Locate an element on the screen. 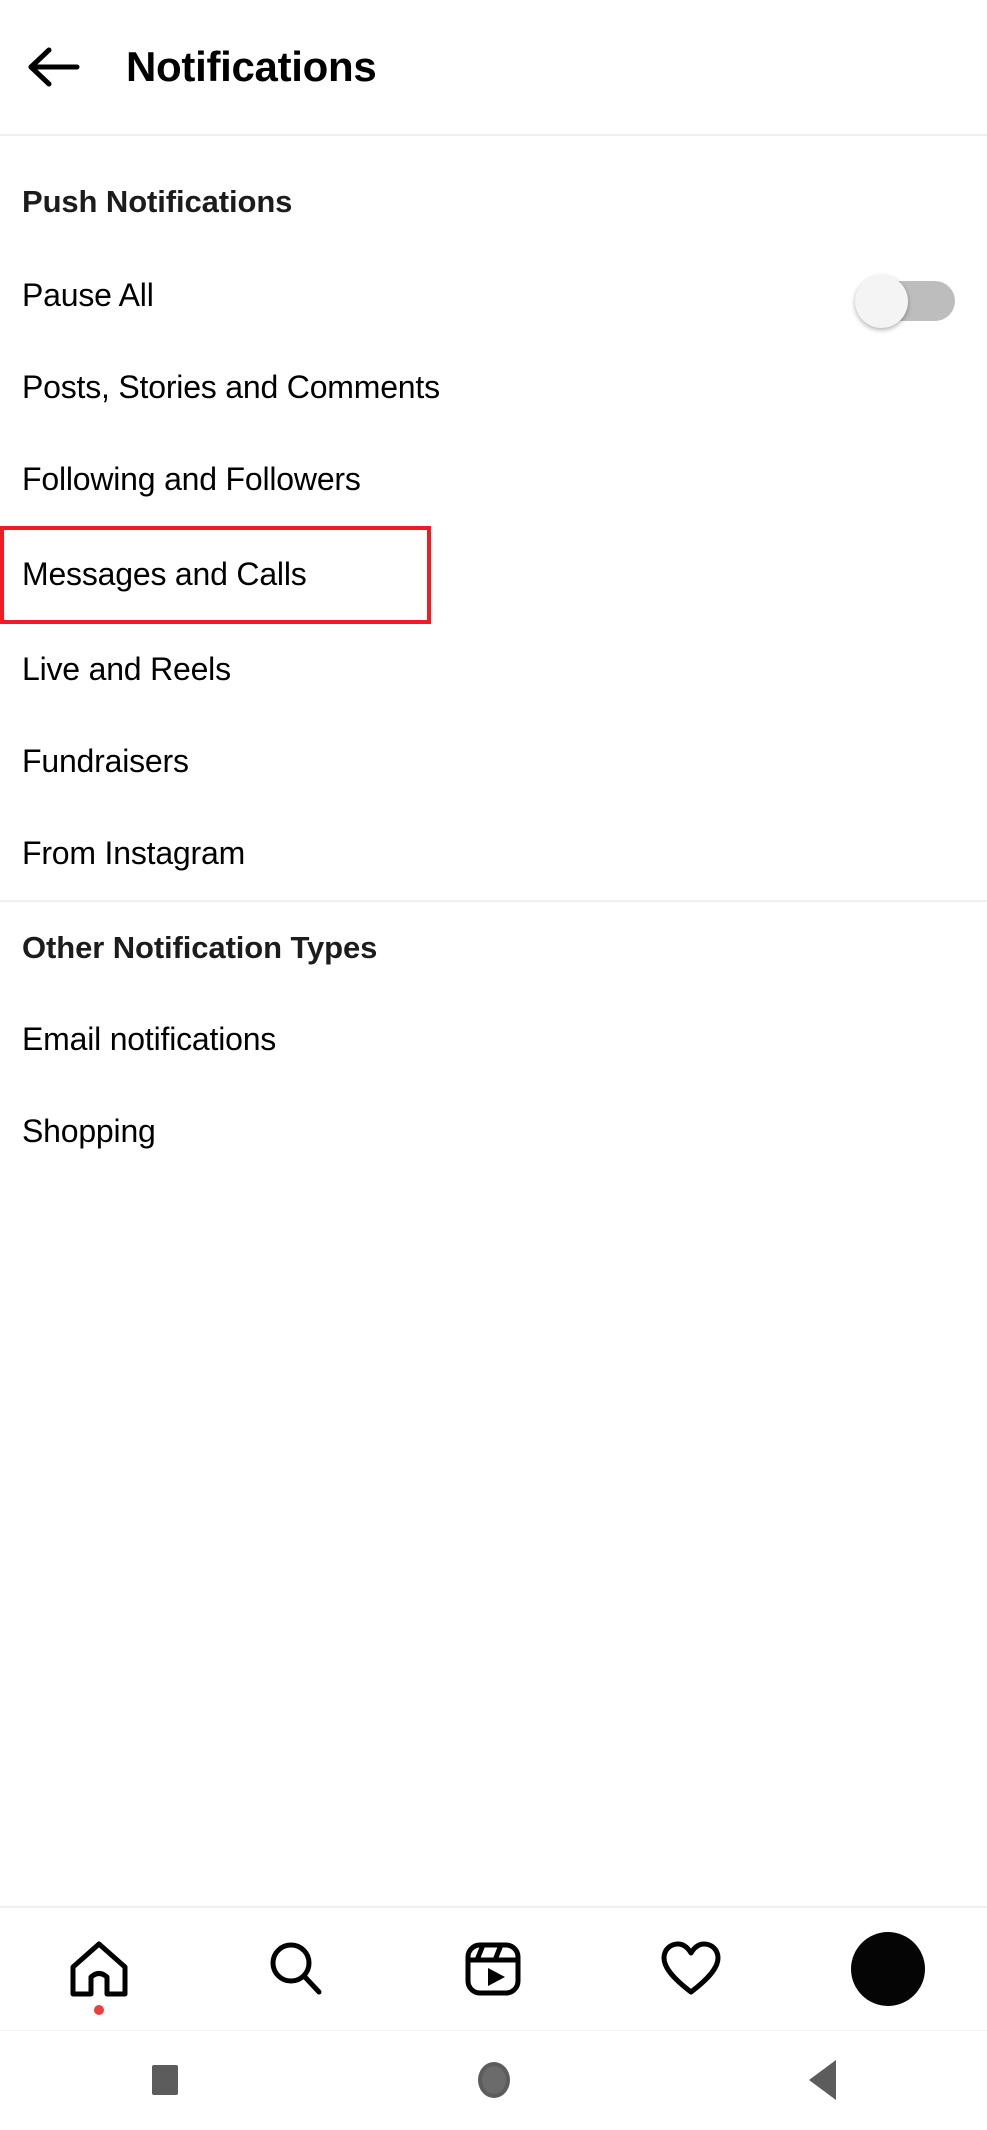  row-live-and-reels: Live and Reels is located at coordinates (493, 670).